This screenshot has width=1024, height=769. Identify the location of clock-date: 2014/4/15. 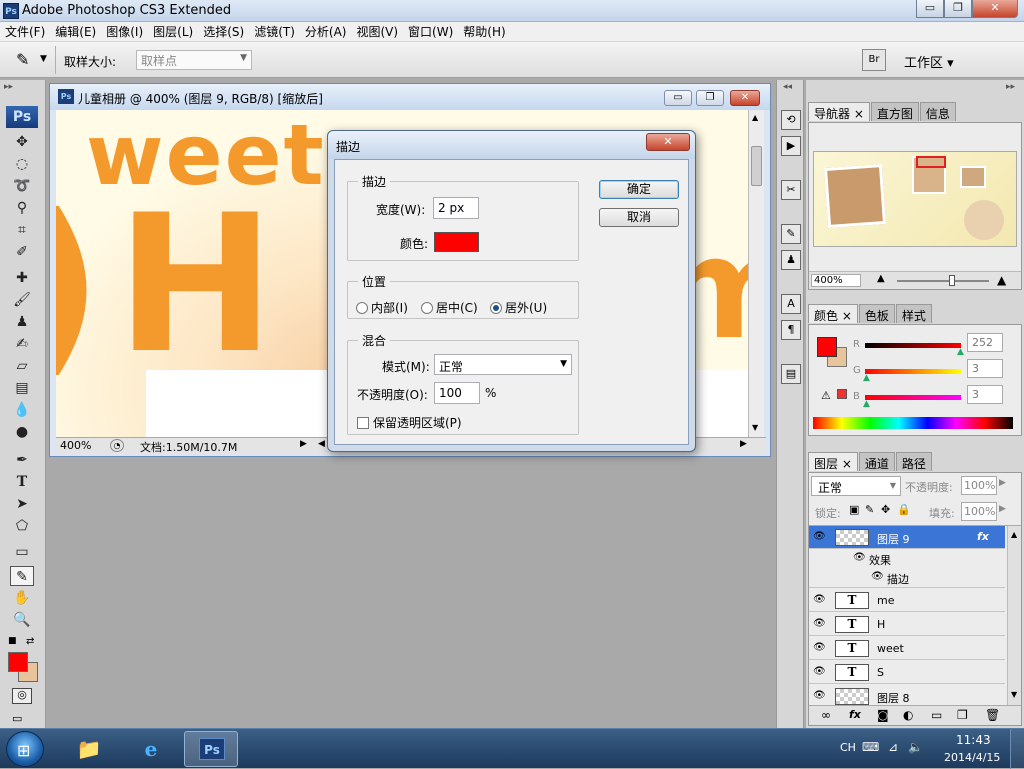
(972, 757).